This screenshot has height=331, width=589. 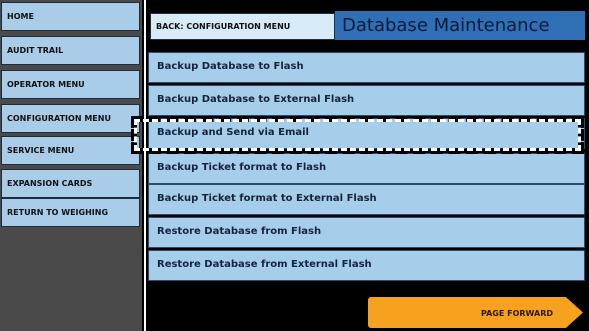 I want to click on menu-item-backup-send-email: Backup and Send via Email, so click(x=366, y=133).